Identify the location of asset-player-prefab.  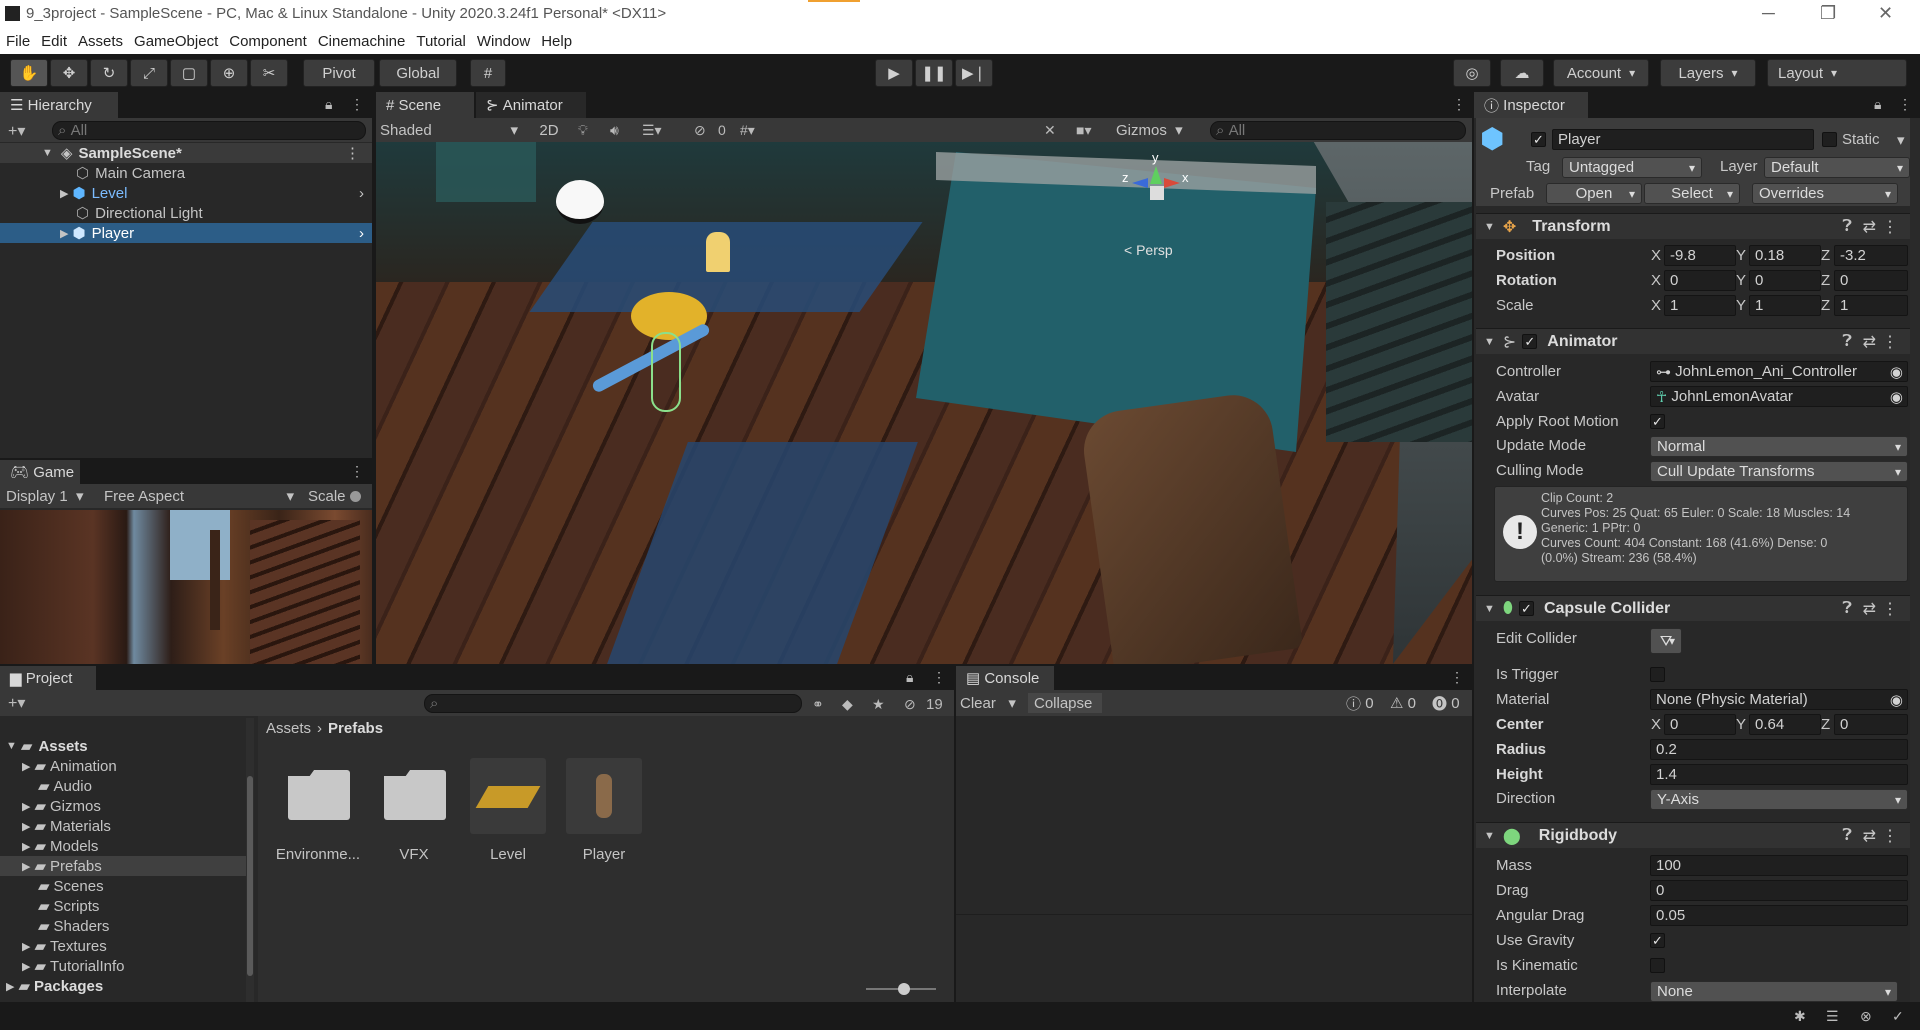
(604, 796).